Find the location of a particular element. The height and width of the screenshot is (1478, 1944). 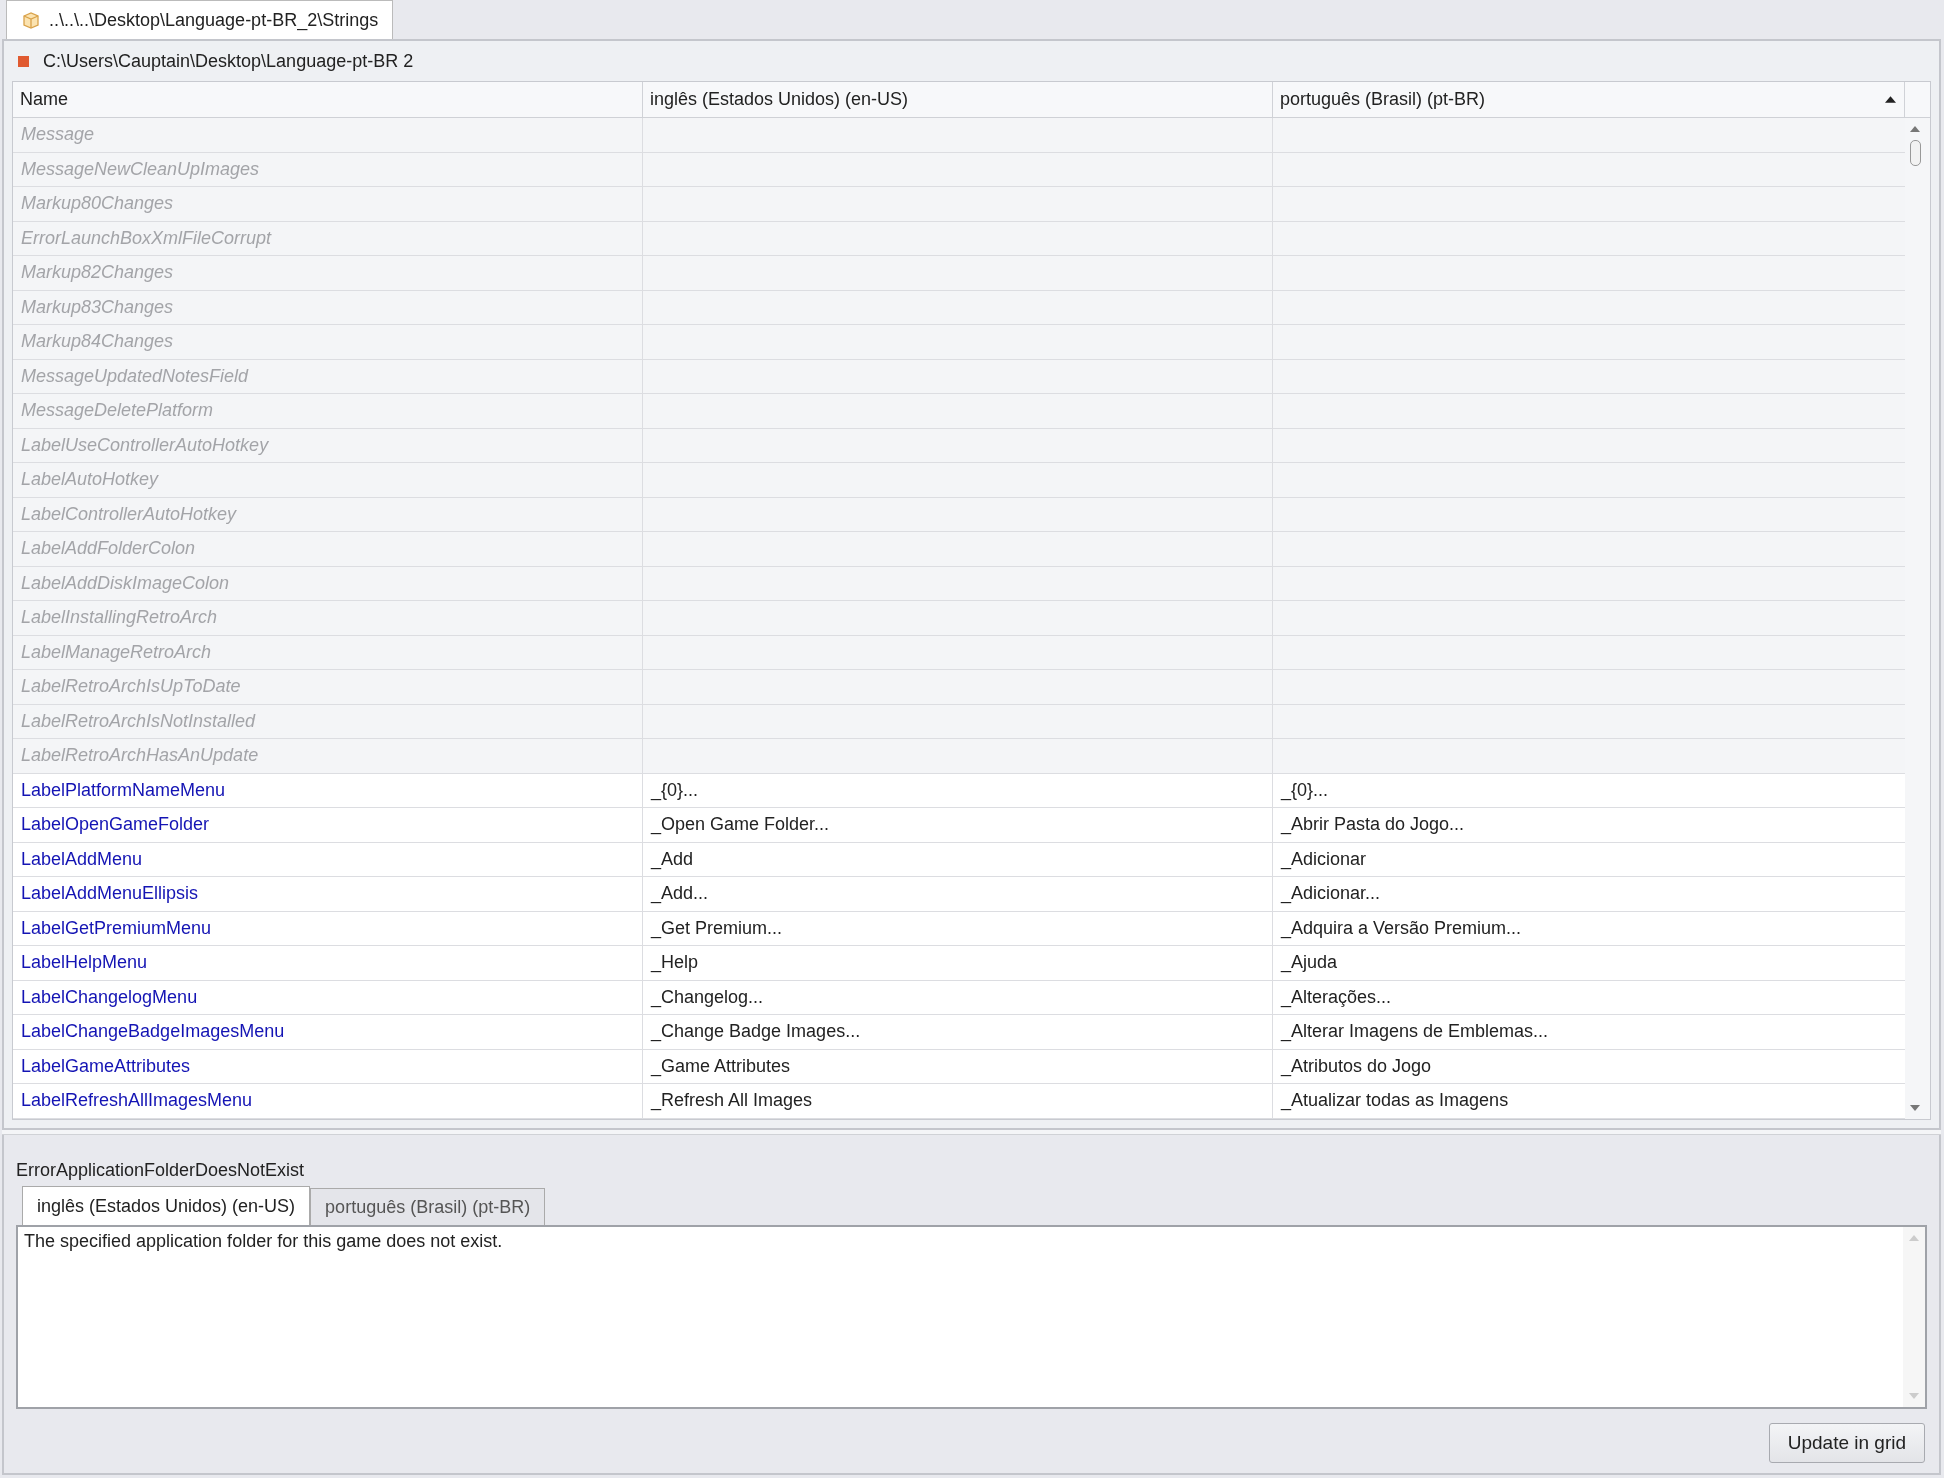

selected-key-label: ErrorApplicationFolderDoesNotExist is located at coordinates (161, 1170).